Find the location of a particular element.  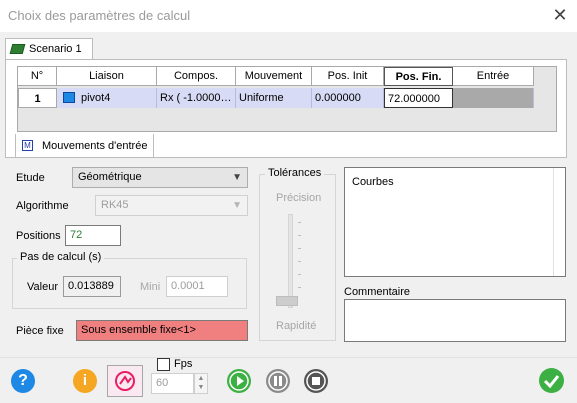

cell-mouvement: Uniforme is located at coordinates (274, 98).